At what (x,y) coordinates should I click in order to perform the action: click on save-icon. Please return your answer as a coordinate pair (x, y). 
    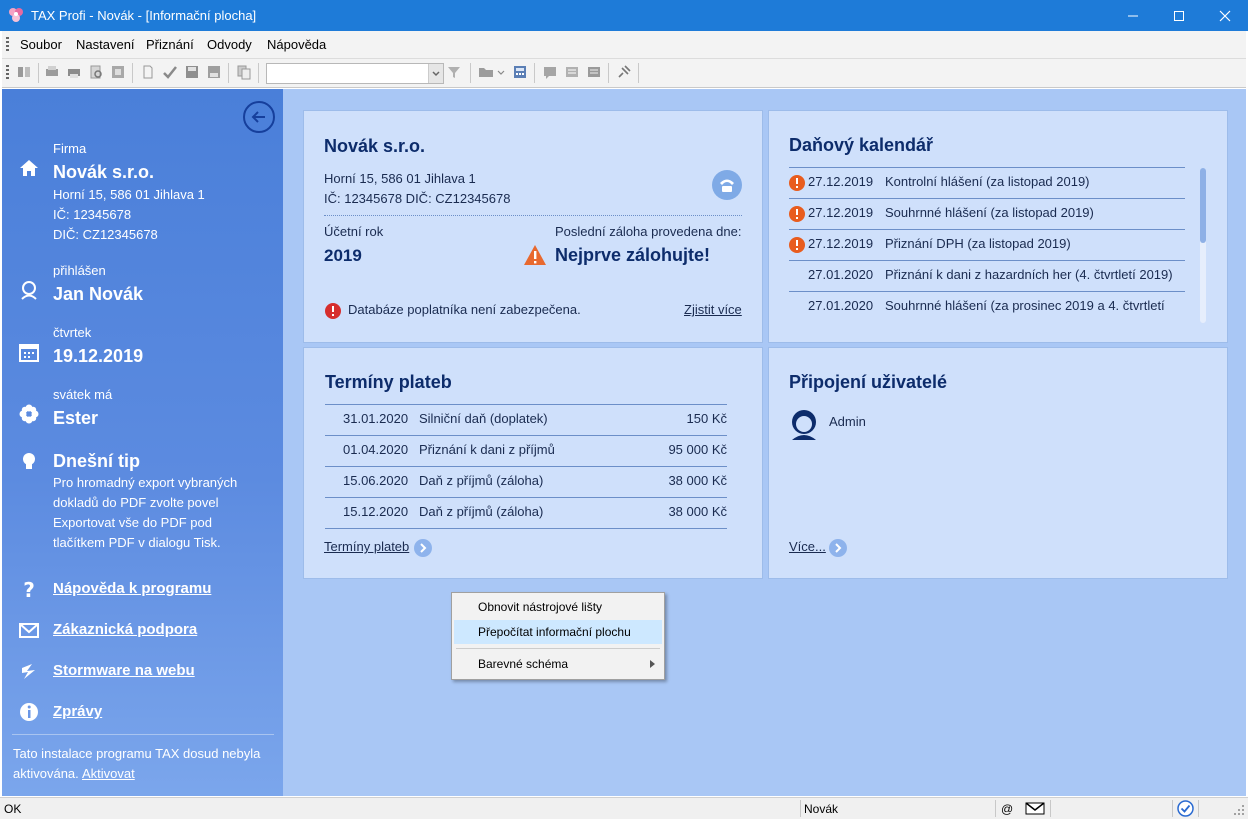
    Looking at the image, I should click on (192, 72).